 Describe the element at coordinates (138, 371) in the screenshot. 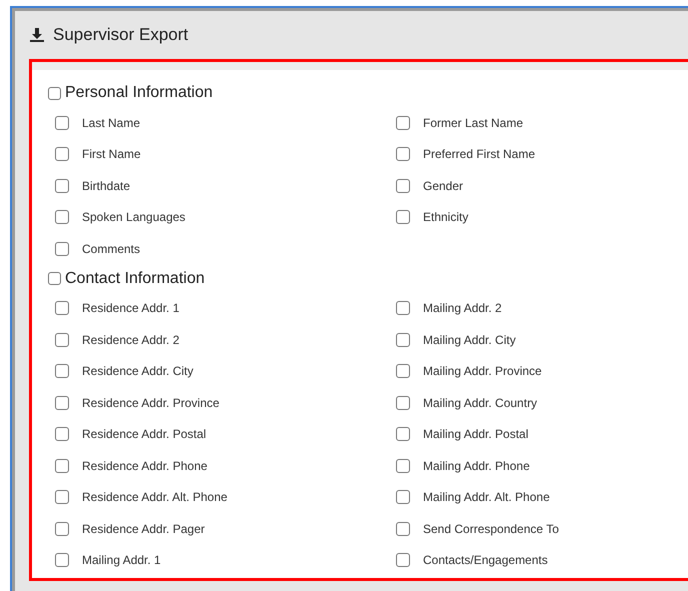

I see `option-label: Residence Addr. City` at that location.